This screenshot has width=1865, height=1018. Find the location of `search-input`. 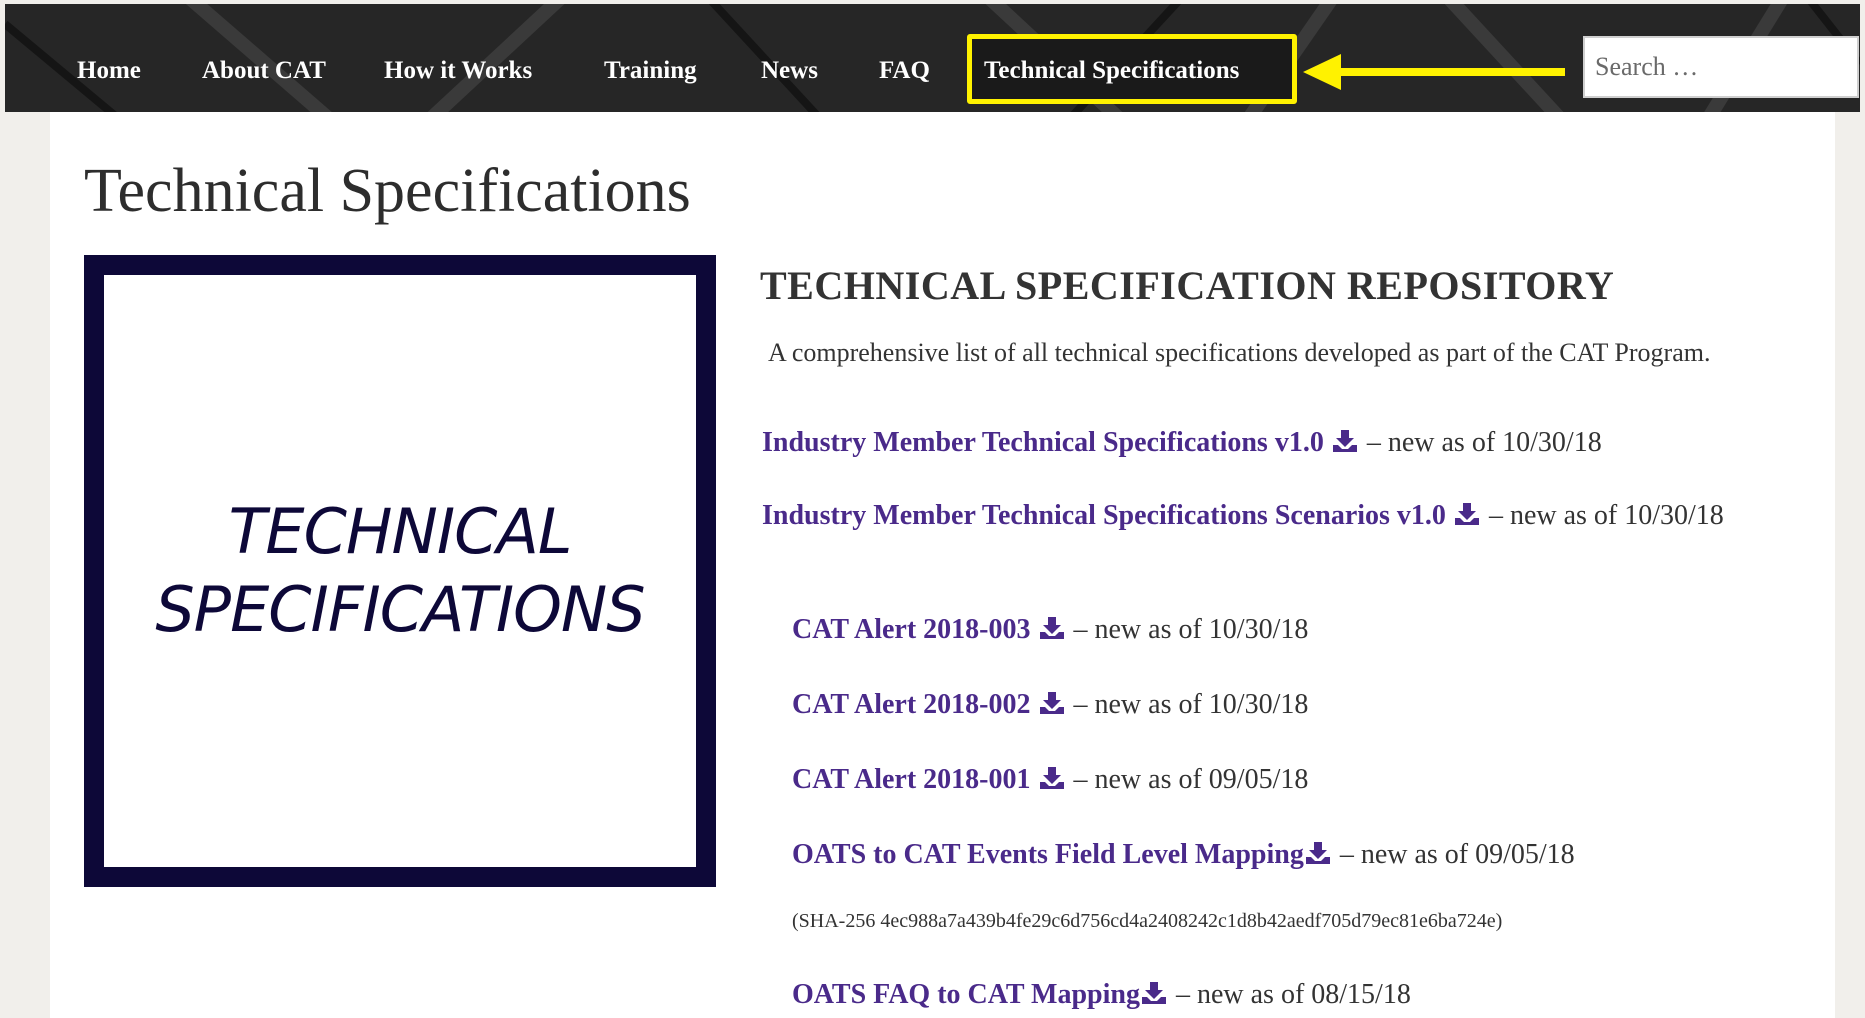

search-input is located at coordinates (1721, 67).